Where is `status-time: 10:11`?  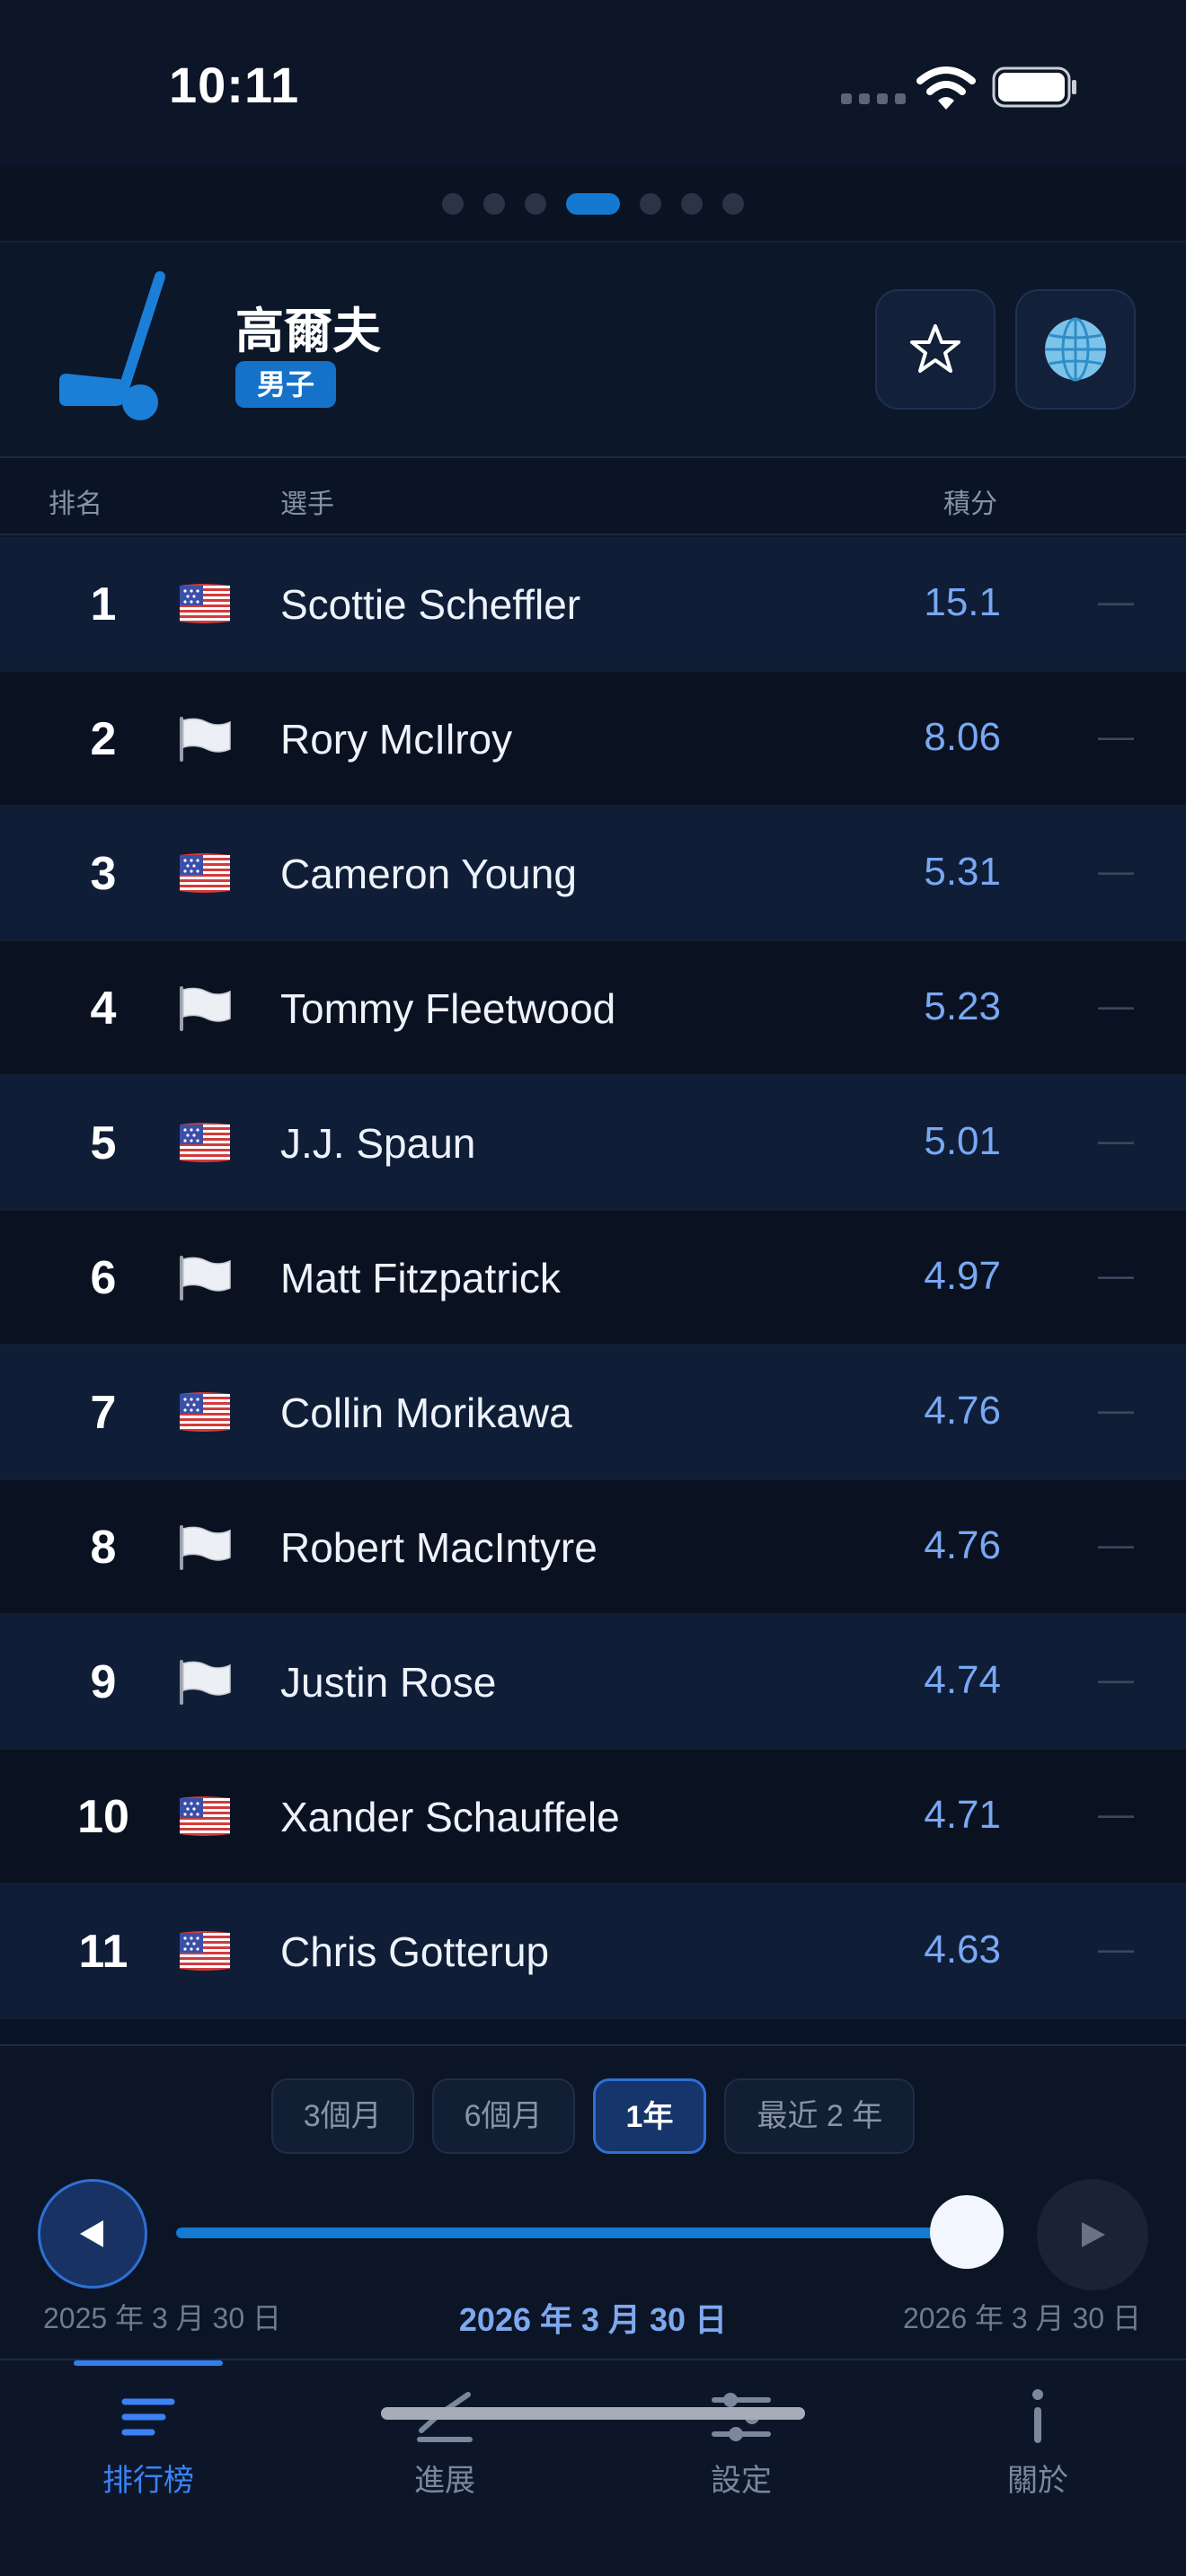
status-time: 10:11 is located at coordinates (234, 85).